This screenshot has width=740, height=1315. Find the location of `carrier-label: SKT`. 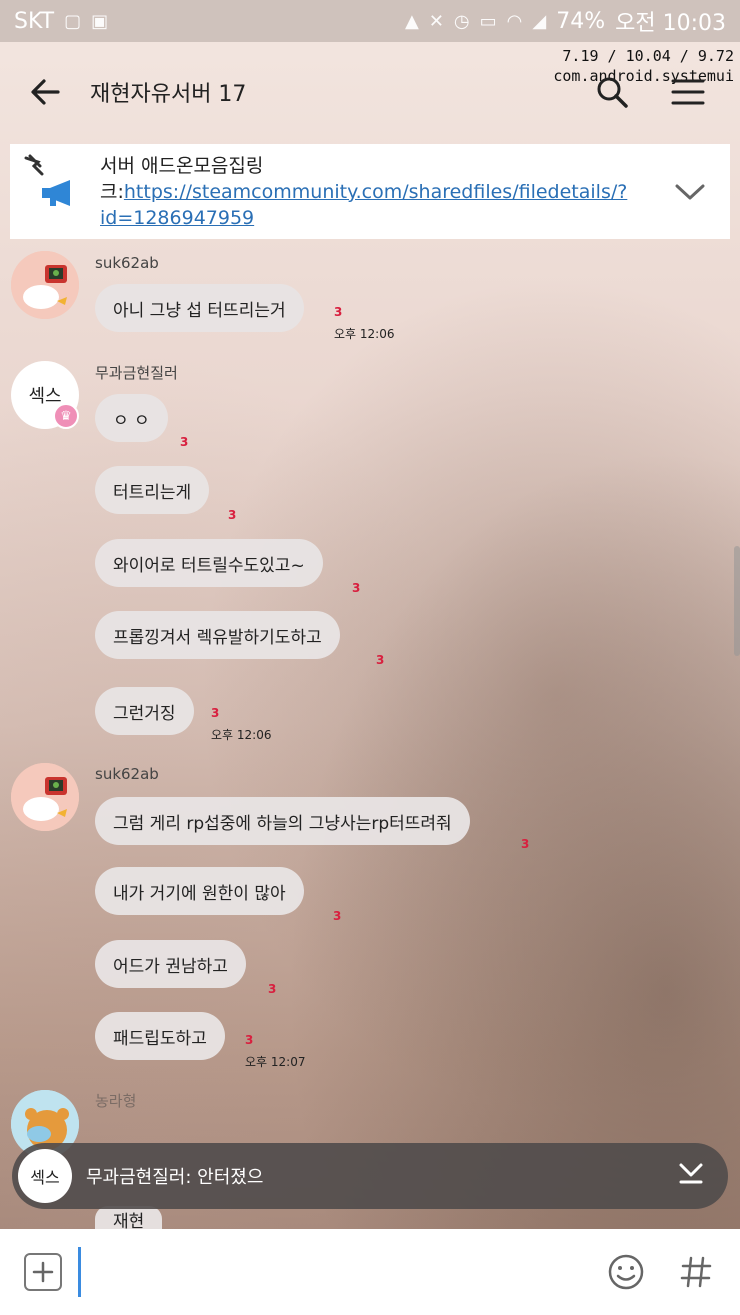

carrier-label: SKT is located at coordinates (34, 21).